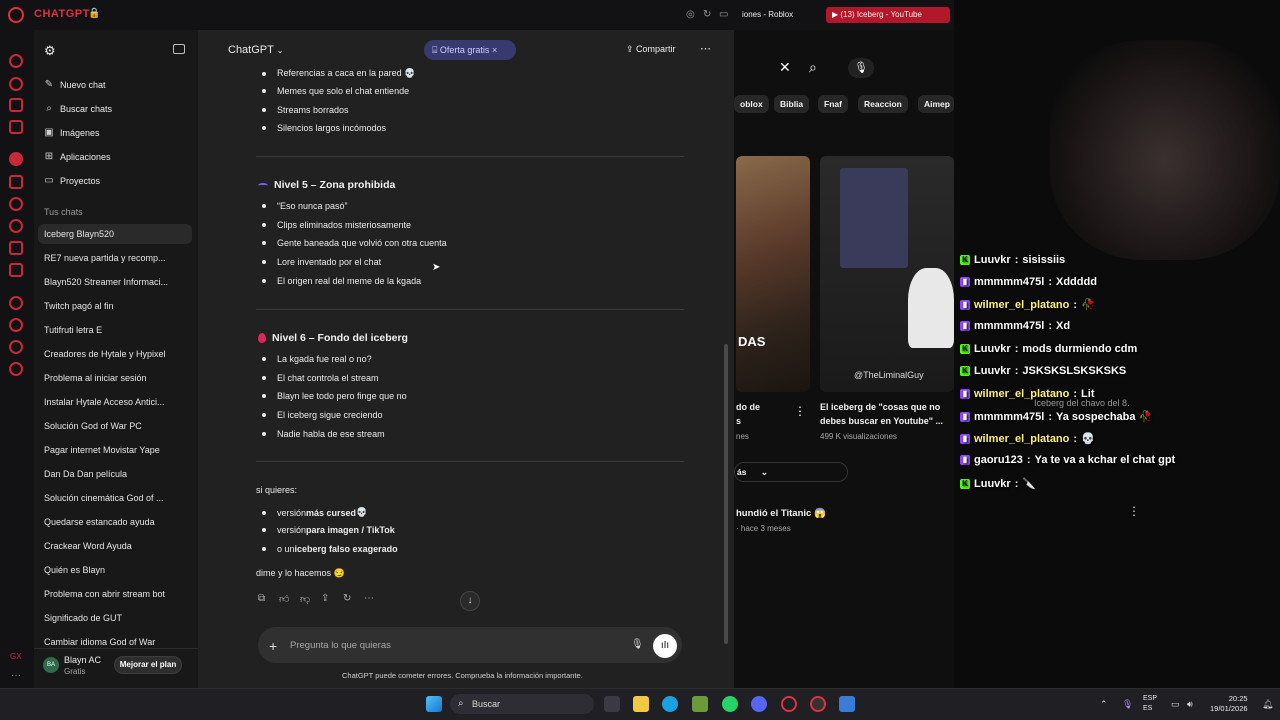 This screenshot has height=720, width=1280. I want to click on thumbs-down-icon: 👎︎, so click(305, 599).